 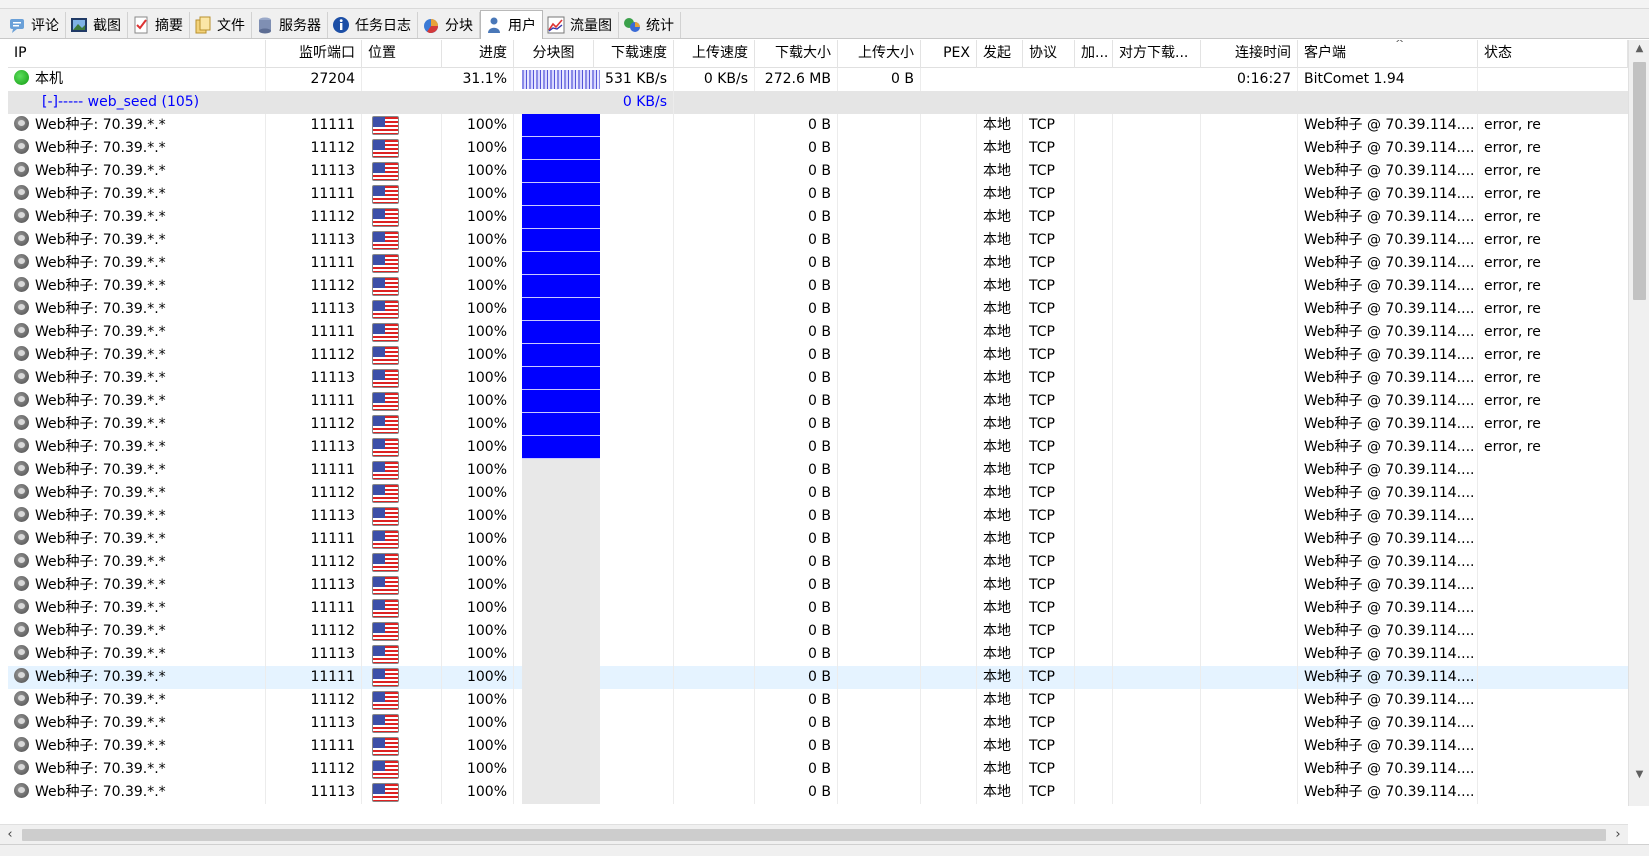 I want to click on column-header-progress: 进度, so click(x=478, y=54).